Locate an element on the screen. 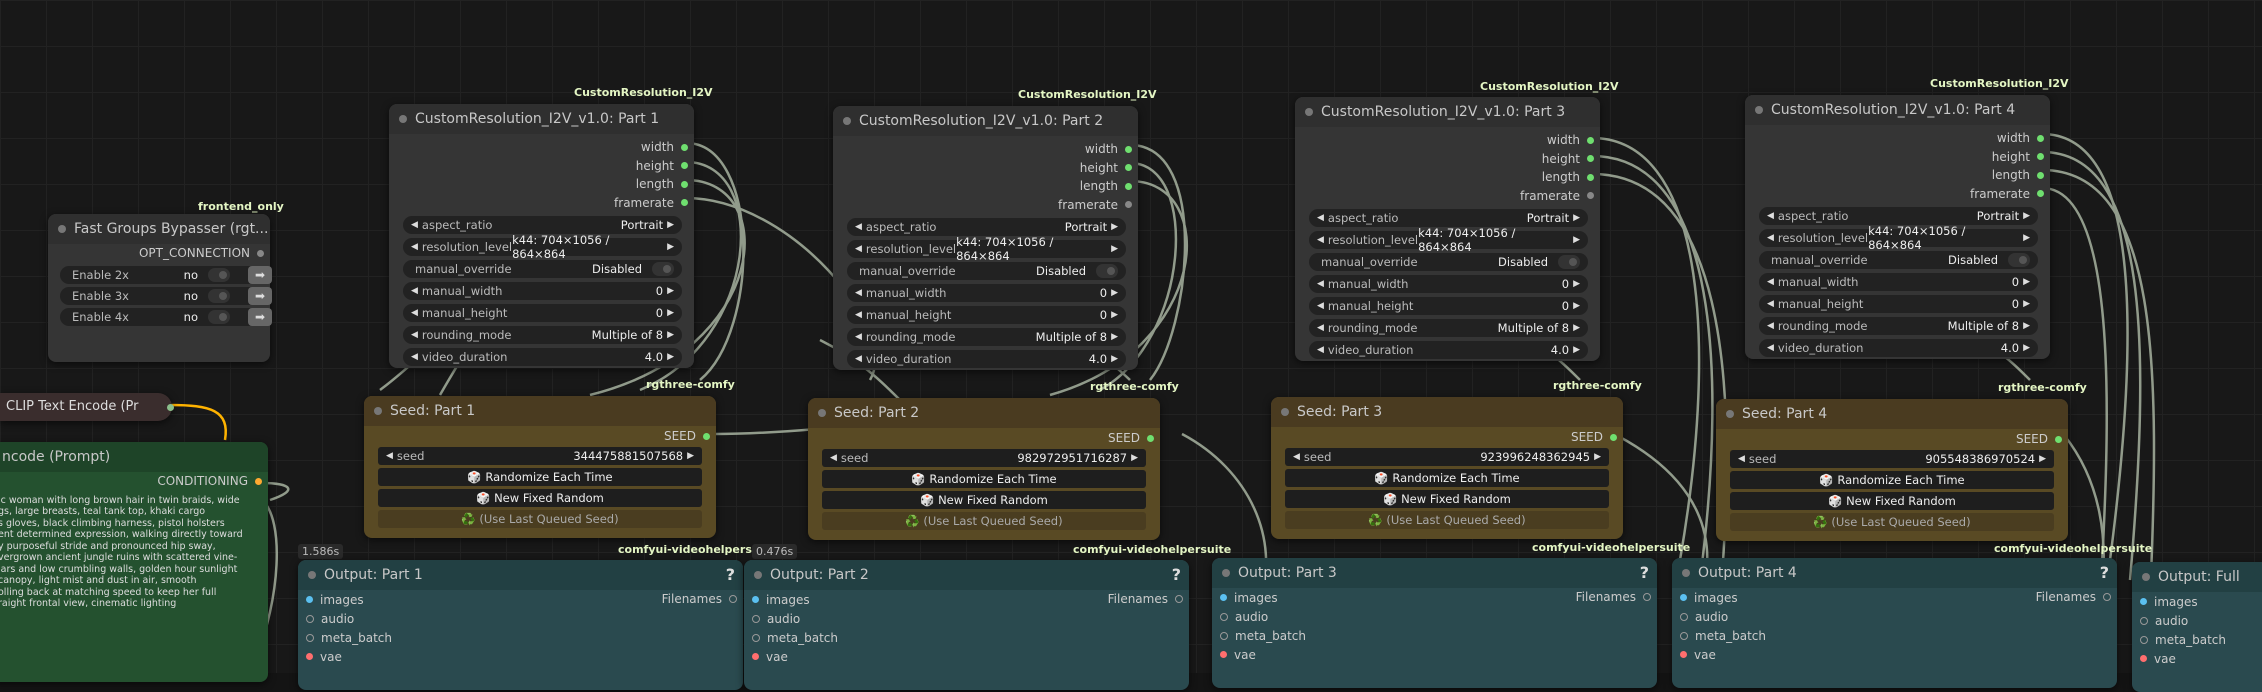 Image resolution: width=2262 pixels, height=692 pixels. output-slot-0: width is located at coordinates (985, 149).